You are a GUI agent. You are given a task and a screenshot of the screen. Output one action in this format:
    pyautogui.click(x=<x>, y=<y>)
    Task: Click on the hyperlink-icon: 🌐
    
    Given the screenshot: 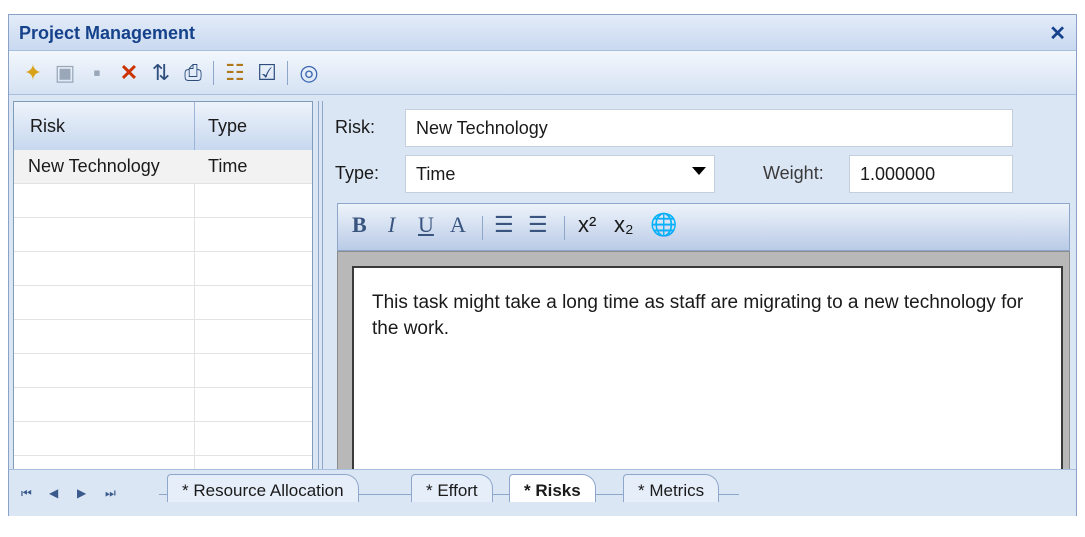 What is the action you would take?
    pyautogui.click(x=663, y=225)
    